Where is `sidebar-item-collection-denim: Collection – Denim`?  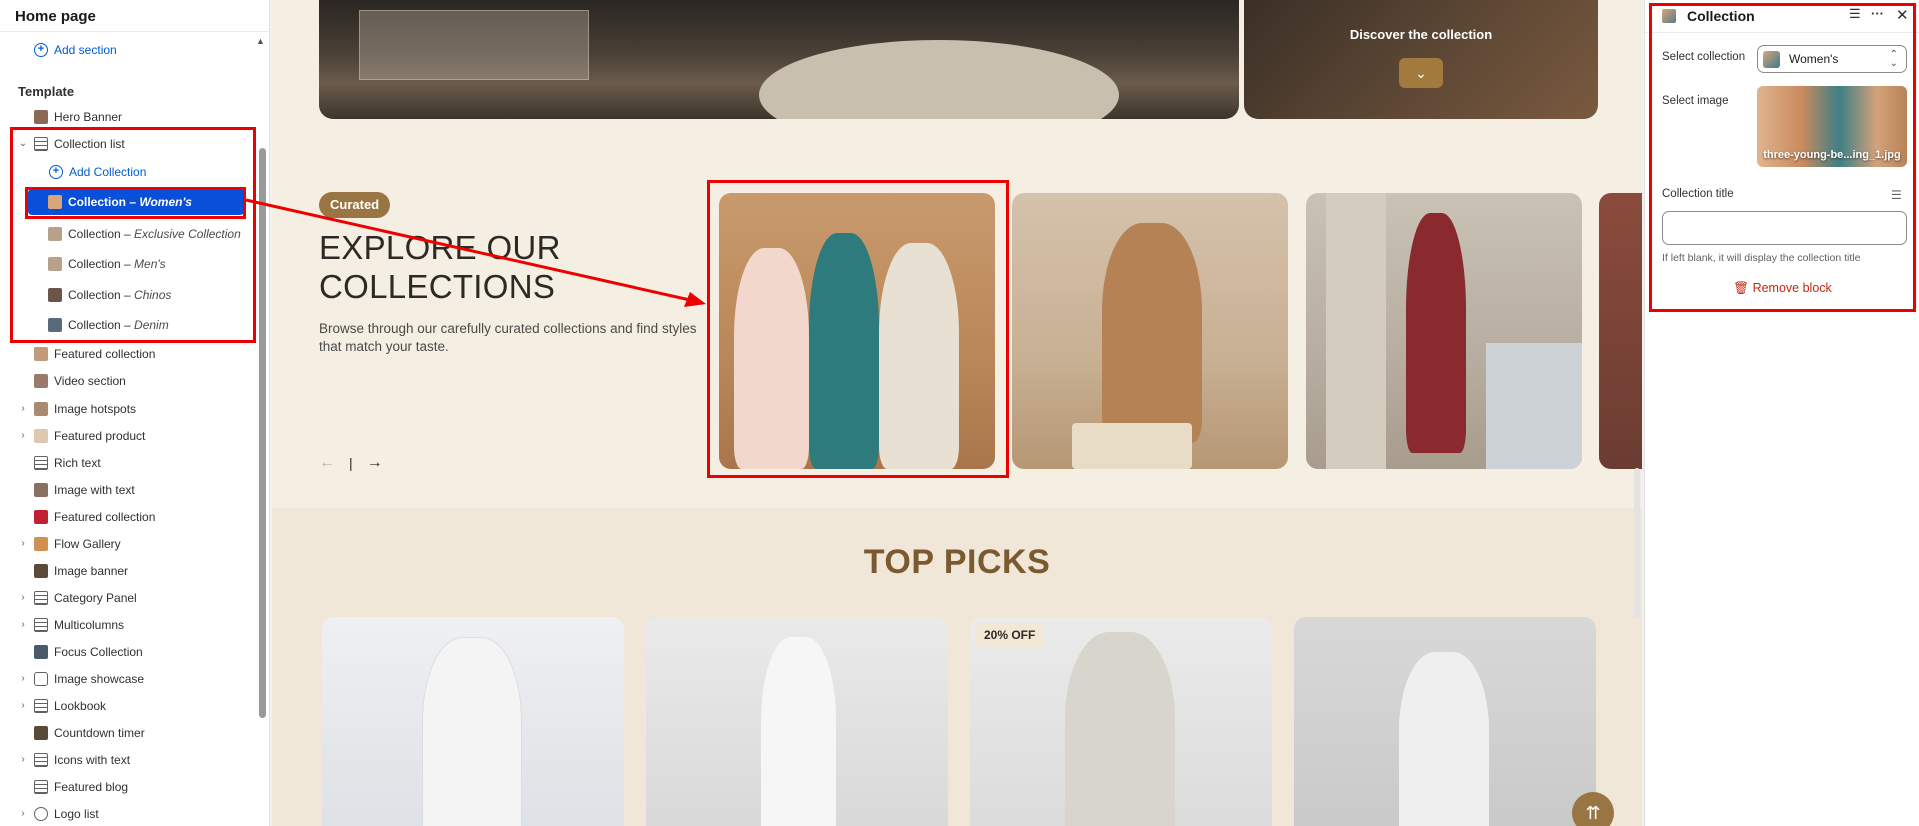 sidebar-item-collection-denim: Collection – Denim is located at coordinates (131, 324).